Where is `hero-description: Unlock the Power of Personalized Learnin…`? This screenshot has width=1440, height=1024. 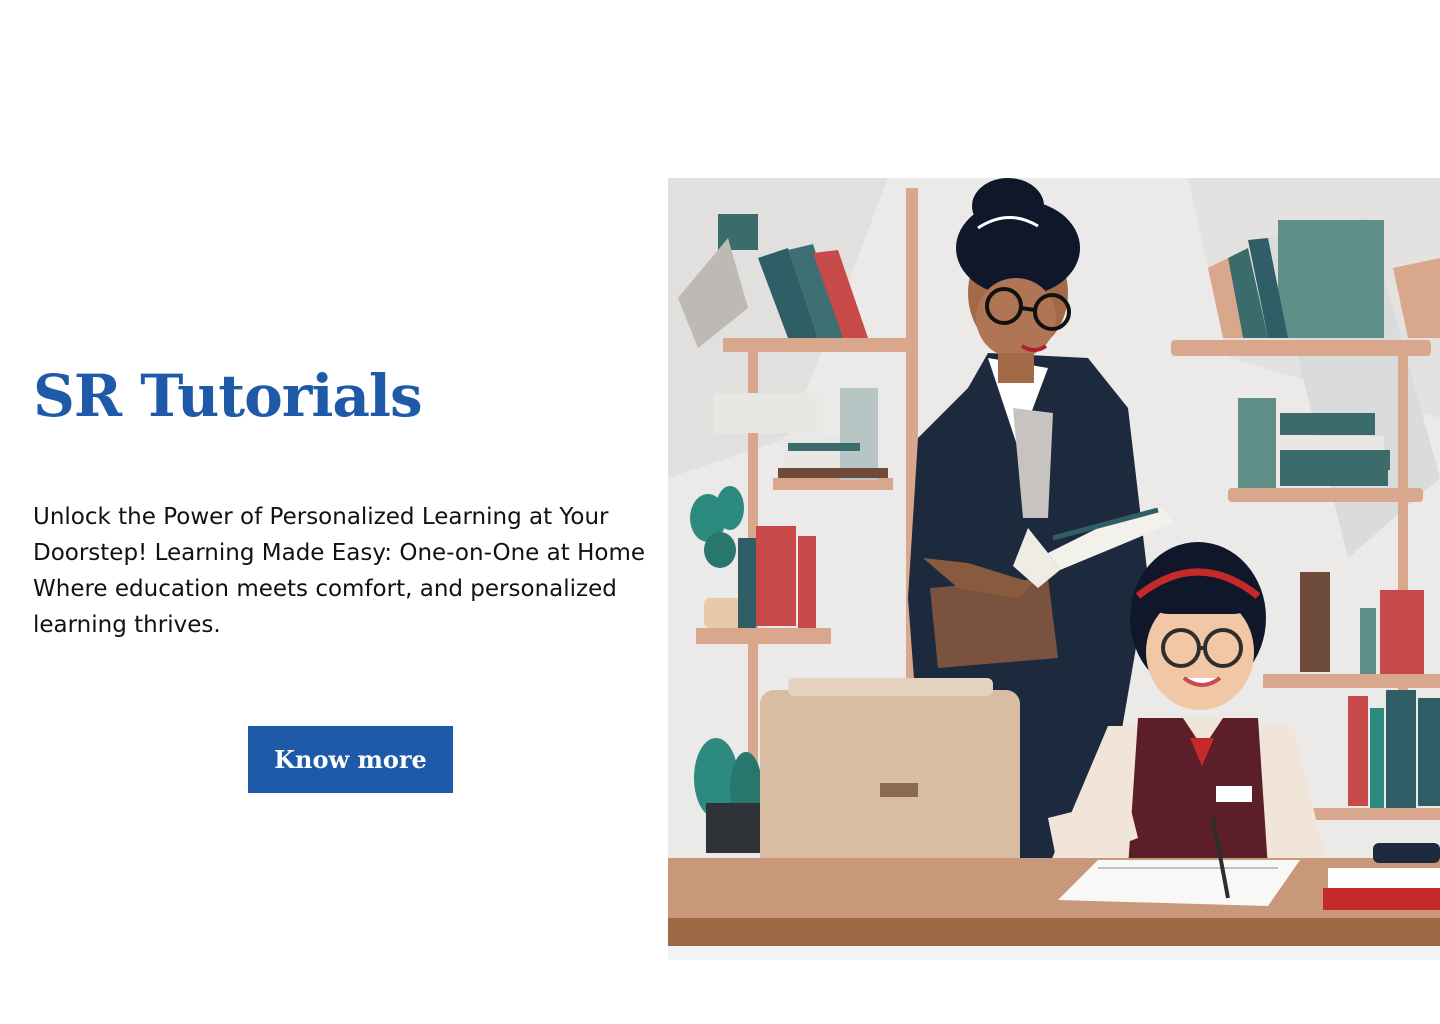 hero-description: Unlock the Power of Personalized Learnin… is located at coordinates (353, 571).